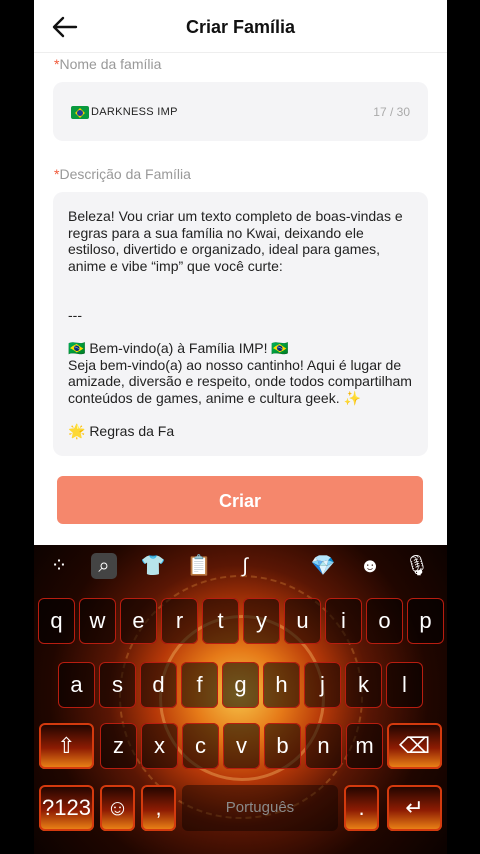 The image size is (480, 854). What do you see at coordinates (384, 621) in the screenshot?
I see `key-o: o` at bounding box center [384, 621].